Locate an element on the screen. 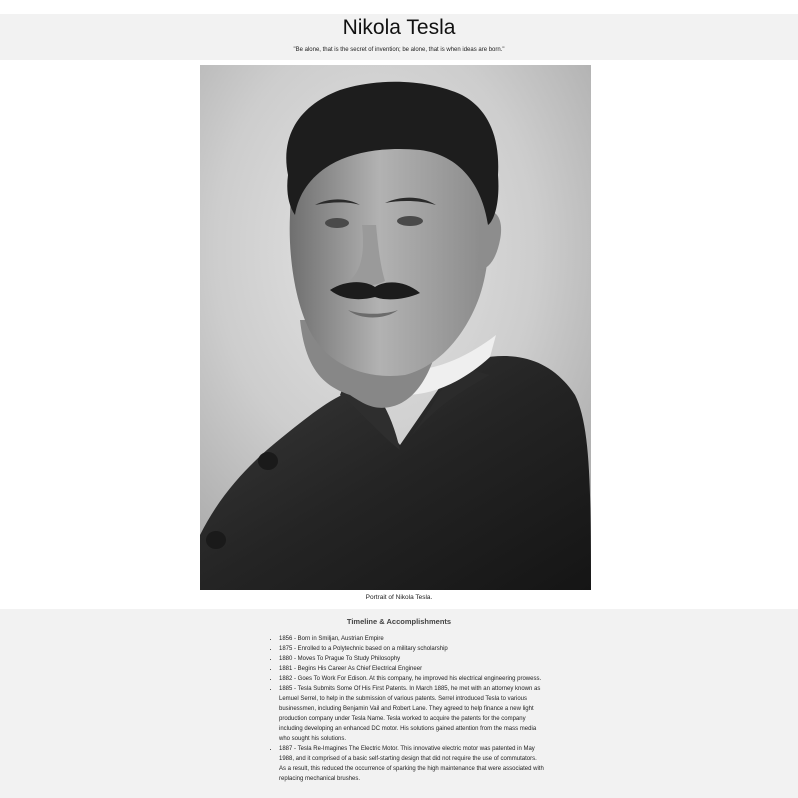 This screenshot has height=798, width=798. timeline-heading: Timeline & Accomplishments is located at coordinates (399, 621).